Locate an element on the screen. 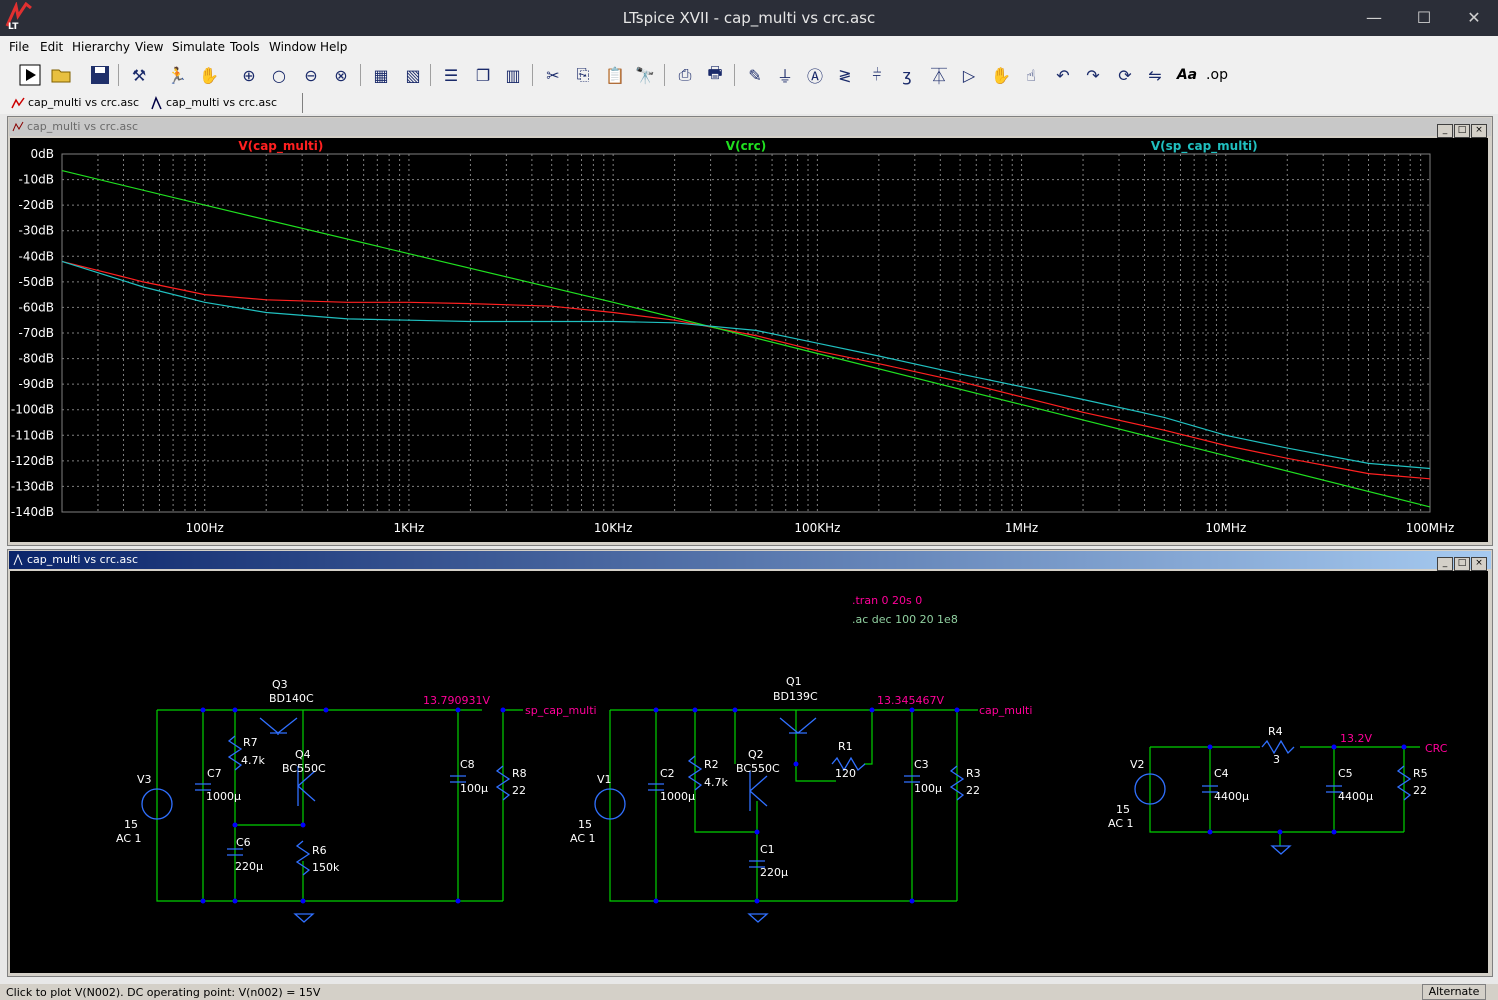  zoom-full-icon: ○ is located at coordinates (279, 75).